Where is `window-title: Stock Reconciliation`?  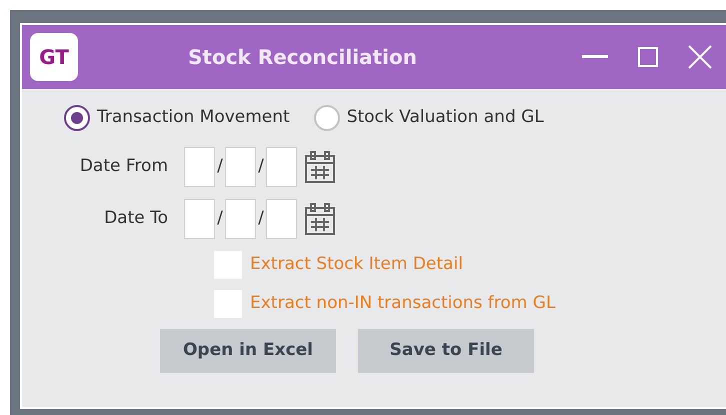 window-title: Stock Reconciliation is located at coordinates (302, 57).